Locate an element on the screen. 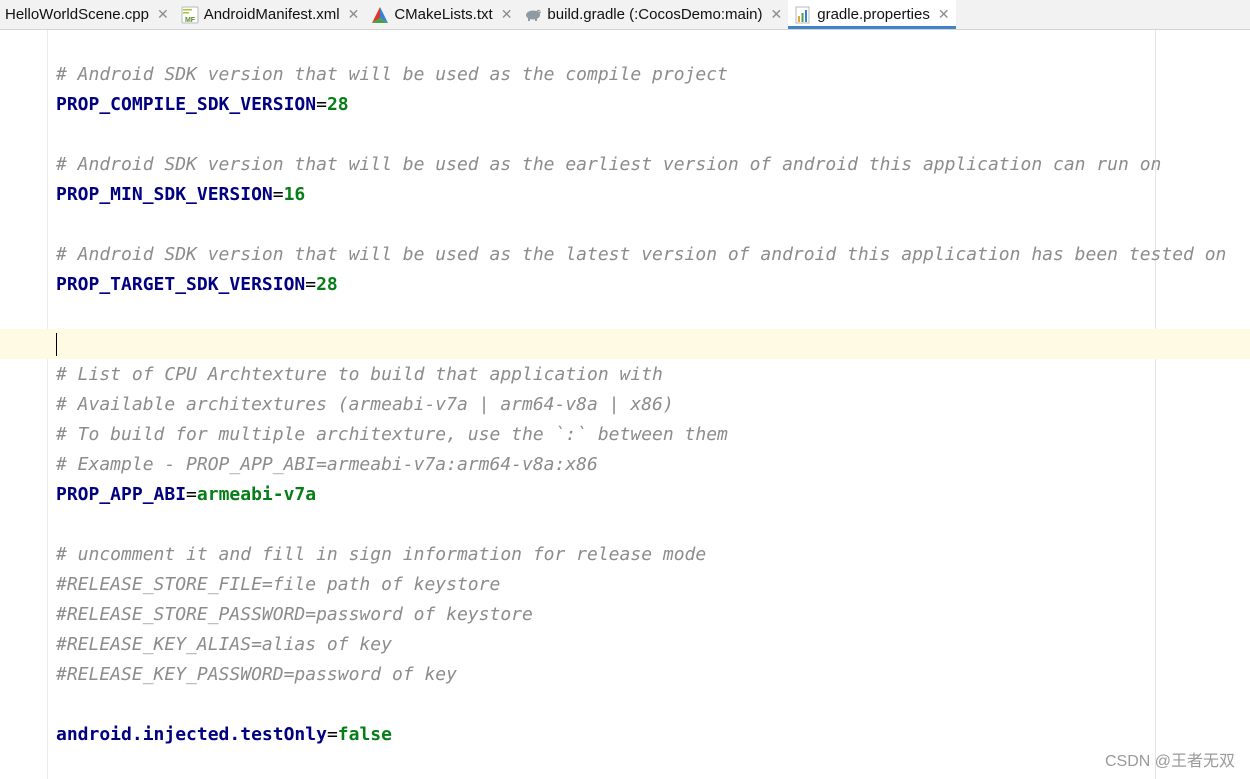  tab-gradle-properties: gradle.properties ✕ is located at coordinates (872, 14).